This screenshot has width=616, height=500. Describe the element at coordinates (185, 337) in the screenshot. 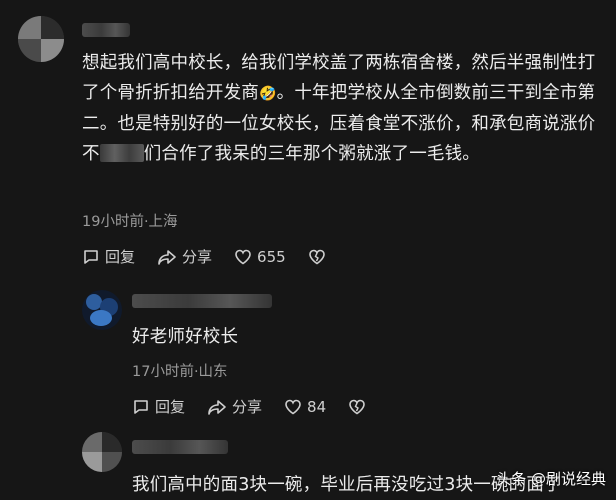

I see `comment-text: 好老师好校长` at that location.